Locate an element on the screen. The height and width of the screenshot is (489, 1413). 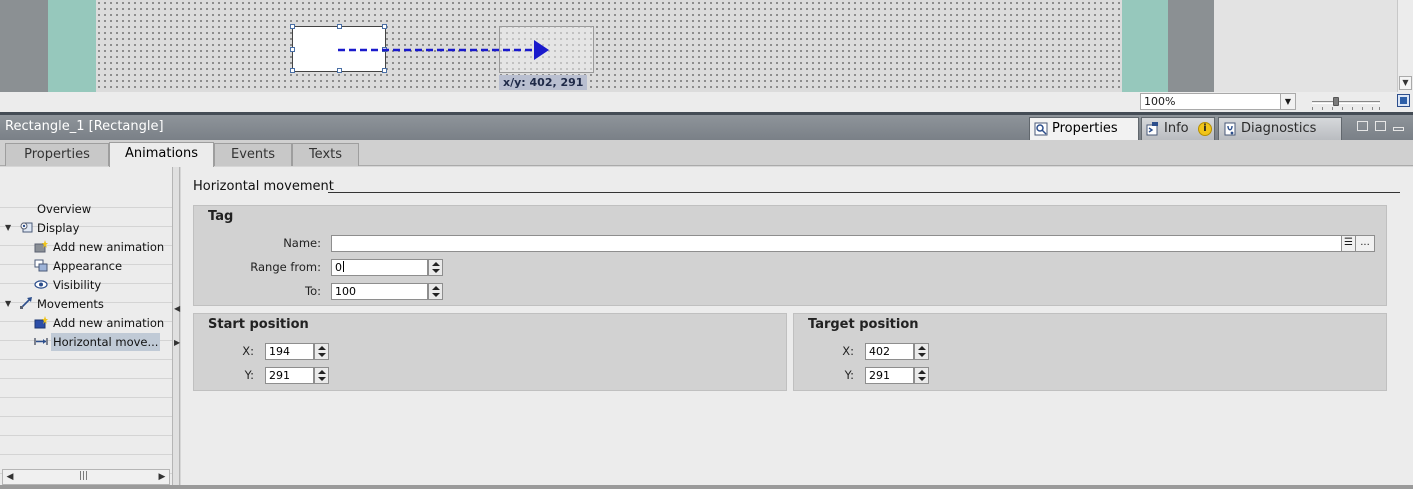
tree-item-overview: Overview is located at coordinates (64, 209).